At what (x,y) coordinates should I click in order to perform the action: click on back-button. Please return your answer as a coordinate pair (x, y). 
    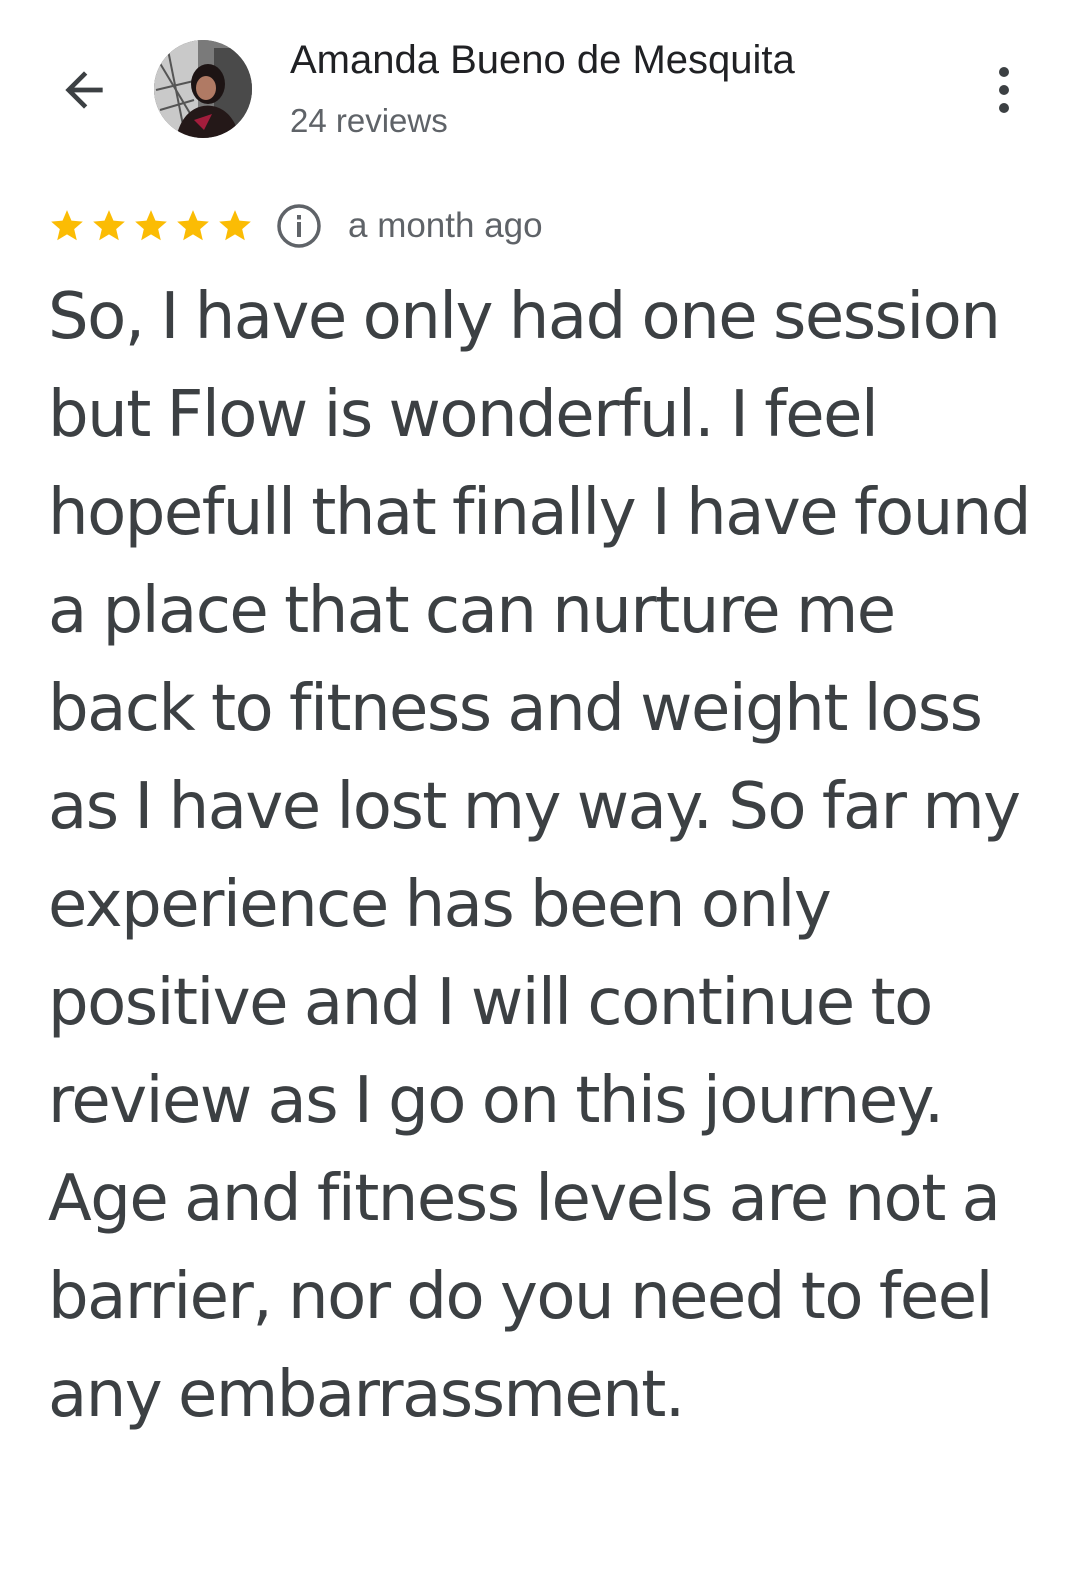
    Looking at the image, I should click on (84, 90).